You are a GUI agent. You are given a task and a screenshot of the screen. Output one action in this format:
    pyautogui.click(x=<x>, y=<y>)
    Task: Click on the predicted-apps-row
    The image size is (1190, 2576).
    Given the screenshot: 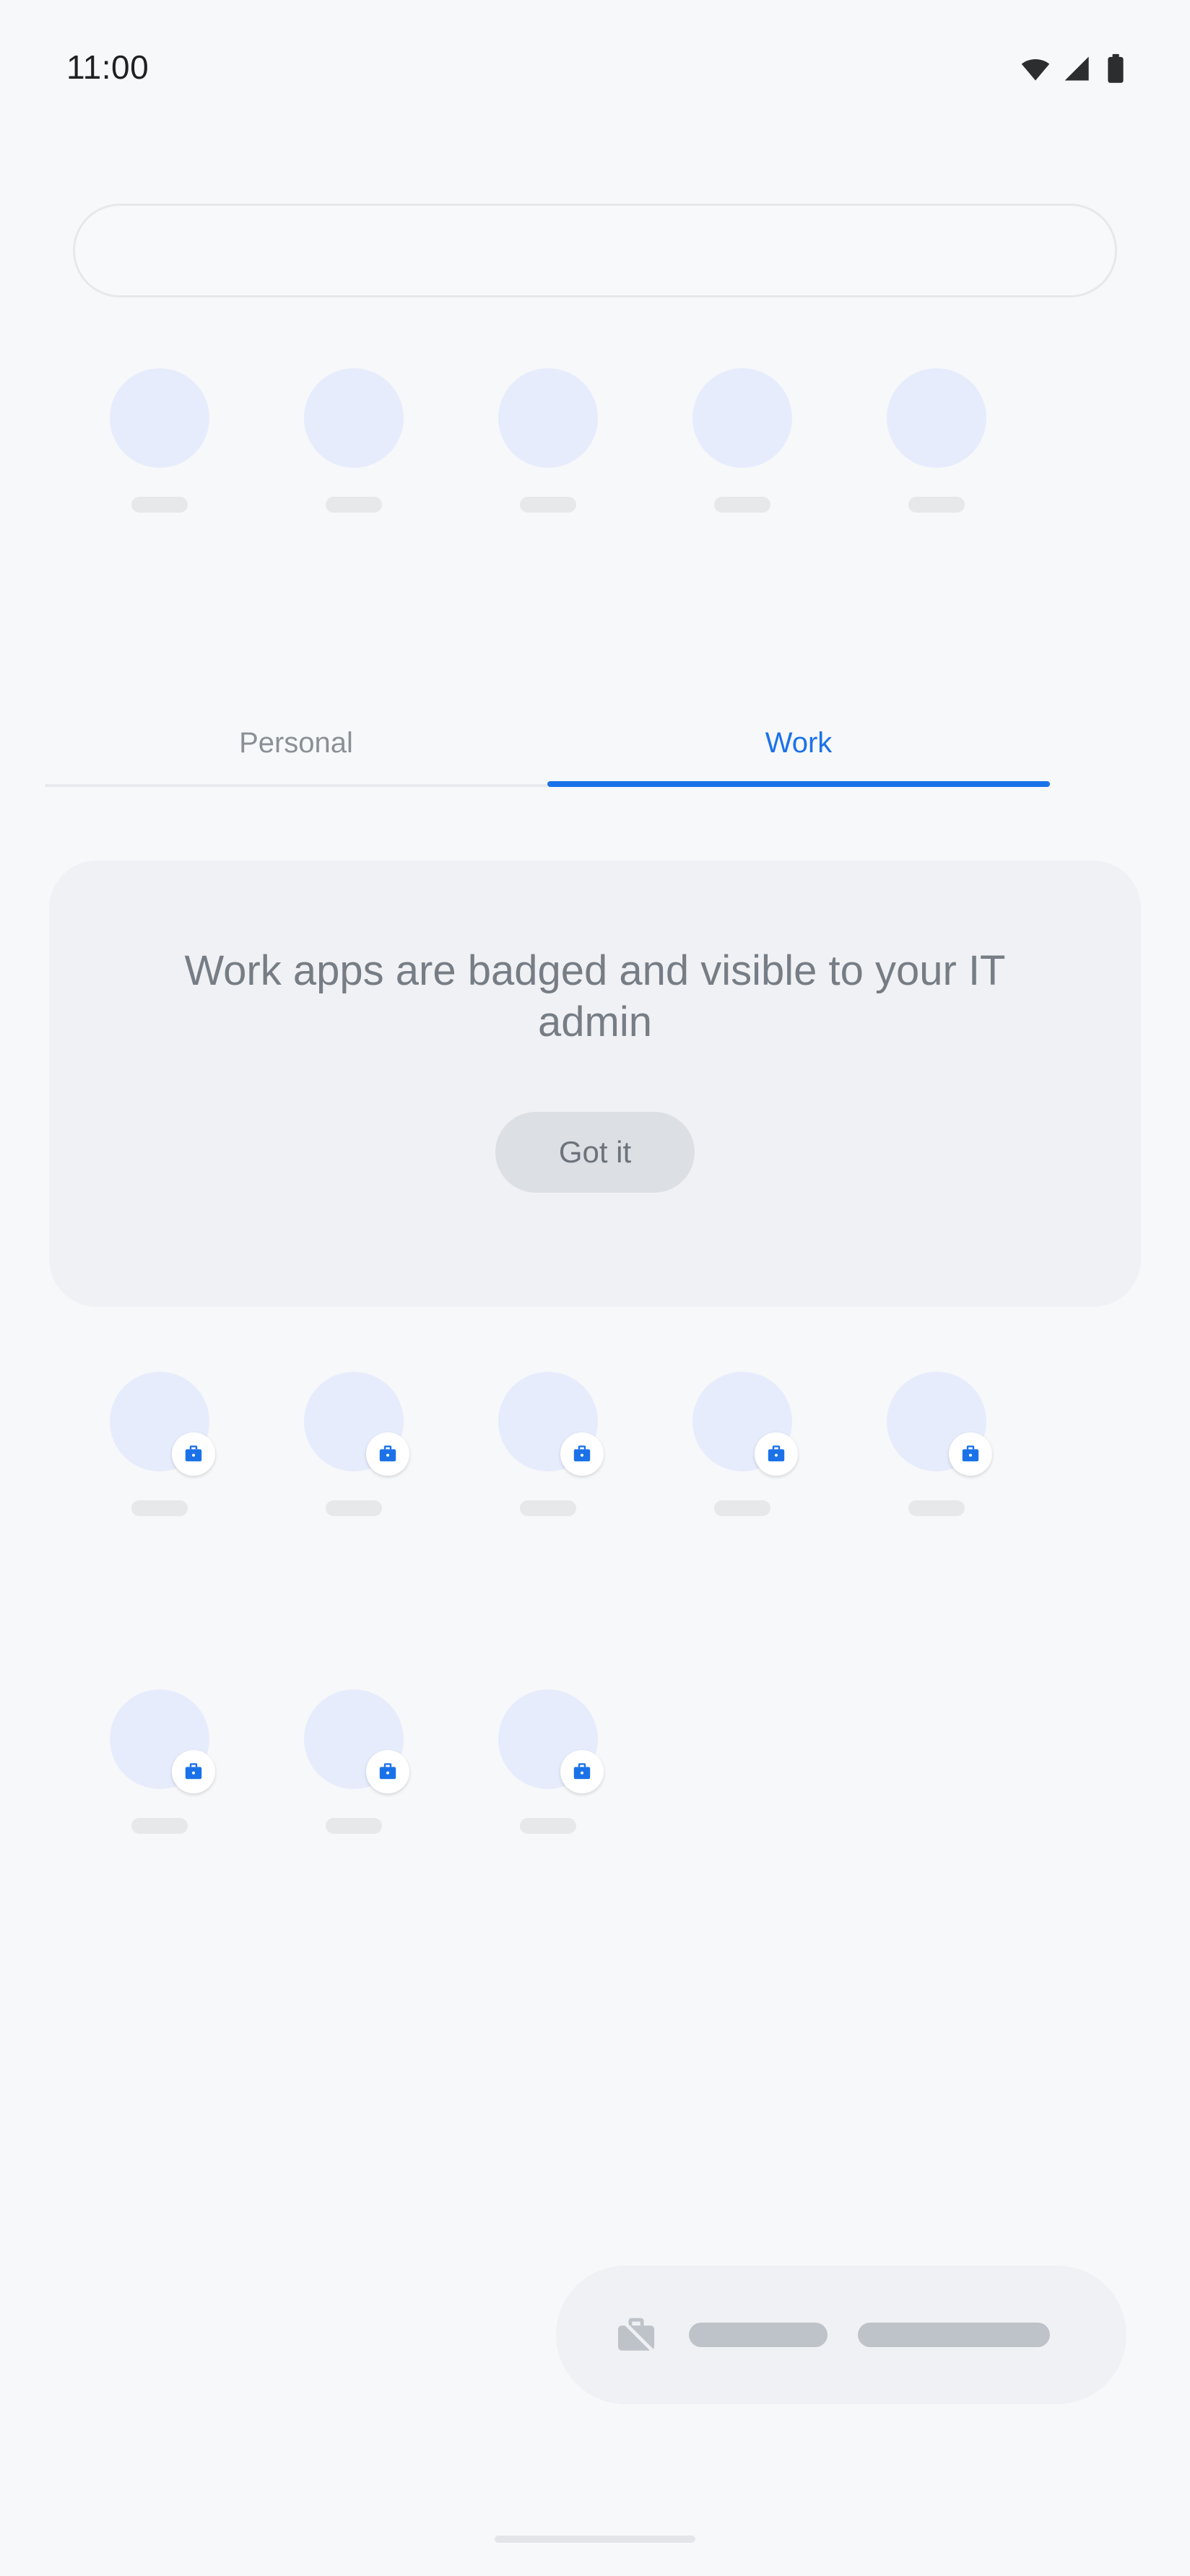 What is the action you would take?
    pyautogui.click(x=595, y=440)
    